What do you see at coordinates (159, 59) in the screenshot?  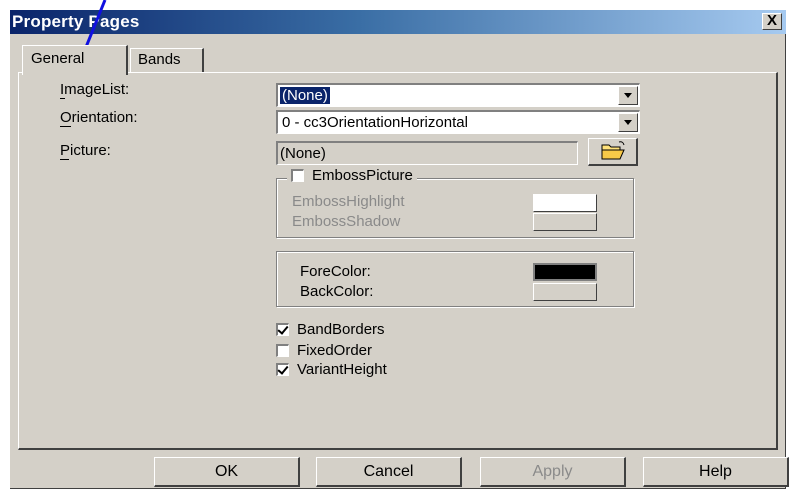 I see `tab-bands-label: Bands` at bounding box center [159, 59].